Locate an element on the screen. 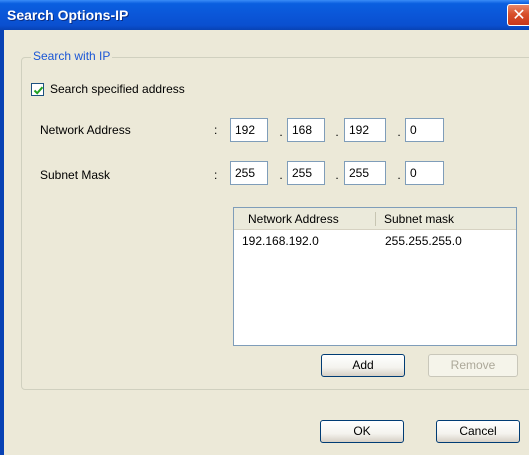 The image size is (529, 455). column-separator is located at coordinates (375, 219).